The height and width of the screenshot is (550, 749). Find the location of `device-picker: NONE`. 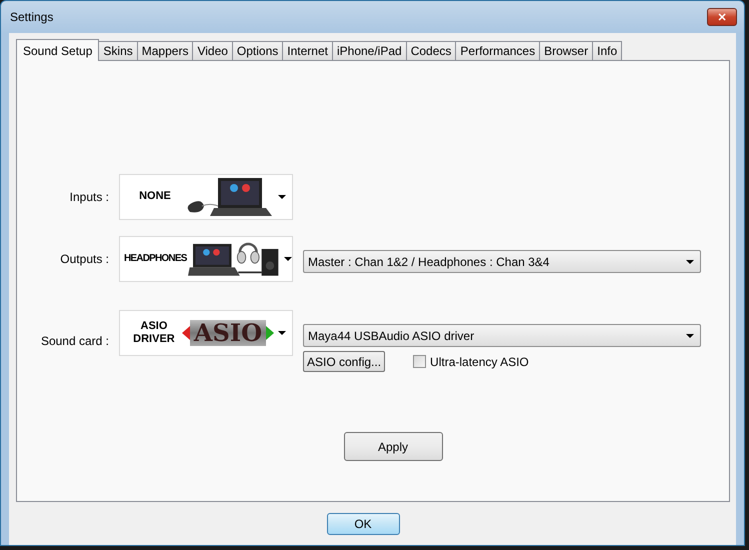

device-picker: NONE is located at coordinates (206, 197).